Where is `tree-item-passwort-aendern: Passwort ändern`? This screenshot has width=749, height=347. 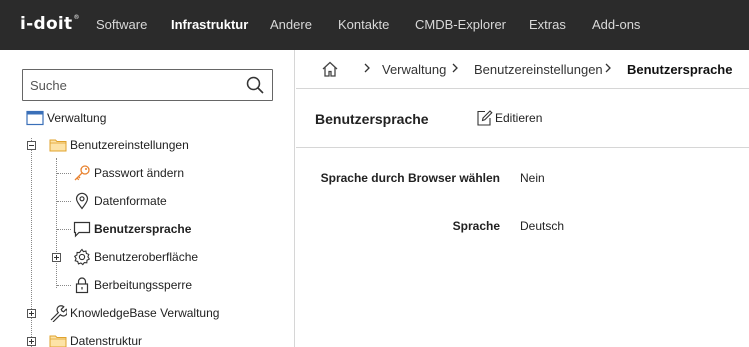 tree-item-passwort-aendern: Passwort ändern is located at coordinates (173, 174).